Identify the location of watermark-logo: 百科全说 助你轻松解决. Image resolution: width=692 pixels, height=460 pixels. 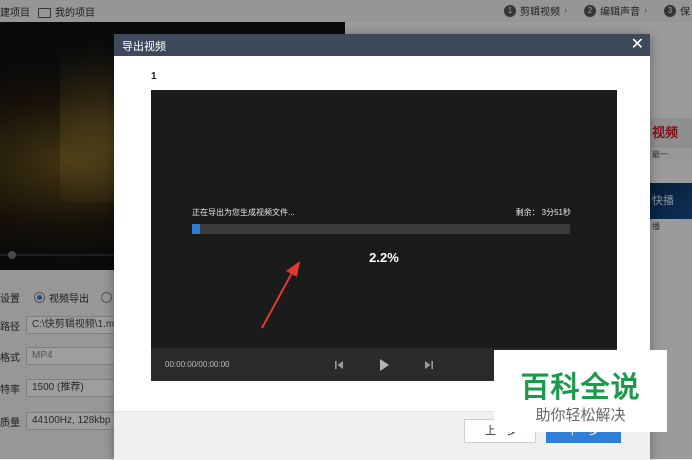
(580, 391).